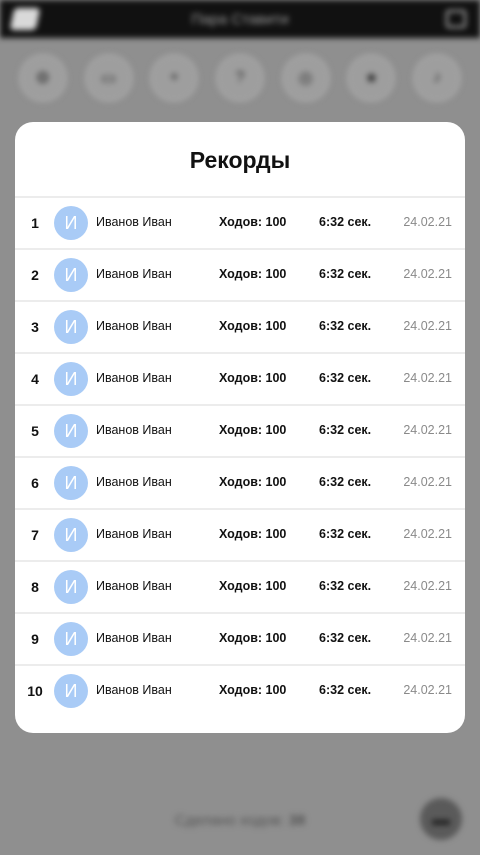 This screenshot has height=855, width=480. Describe the element at coordinates (35, 483) in the screenshot. I see `record-rank: 6` at that location.